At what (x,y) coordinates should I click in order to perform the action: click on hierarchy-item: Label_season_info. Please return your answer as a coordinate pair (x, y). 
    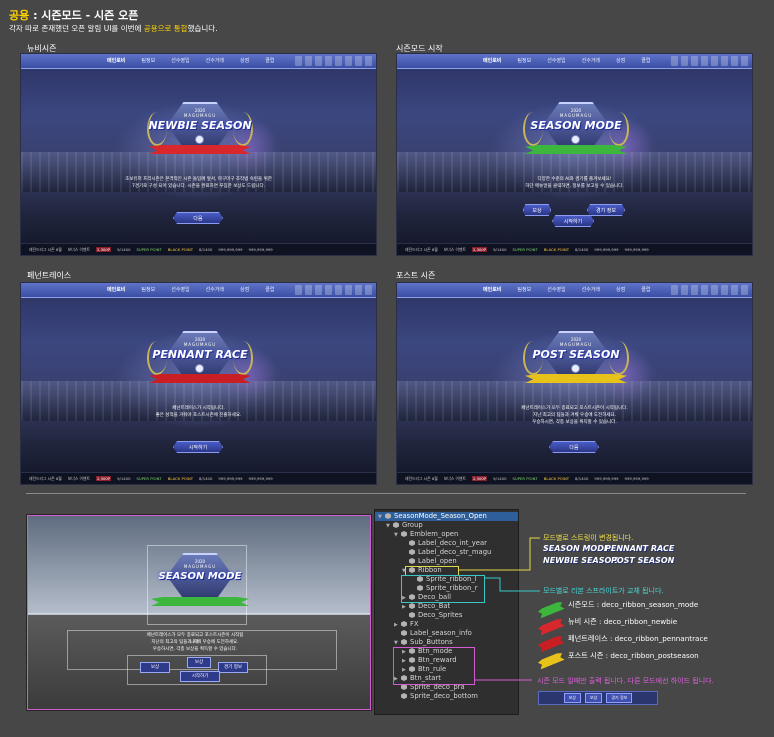
    Looking at the image, I should click on (446, 633).